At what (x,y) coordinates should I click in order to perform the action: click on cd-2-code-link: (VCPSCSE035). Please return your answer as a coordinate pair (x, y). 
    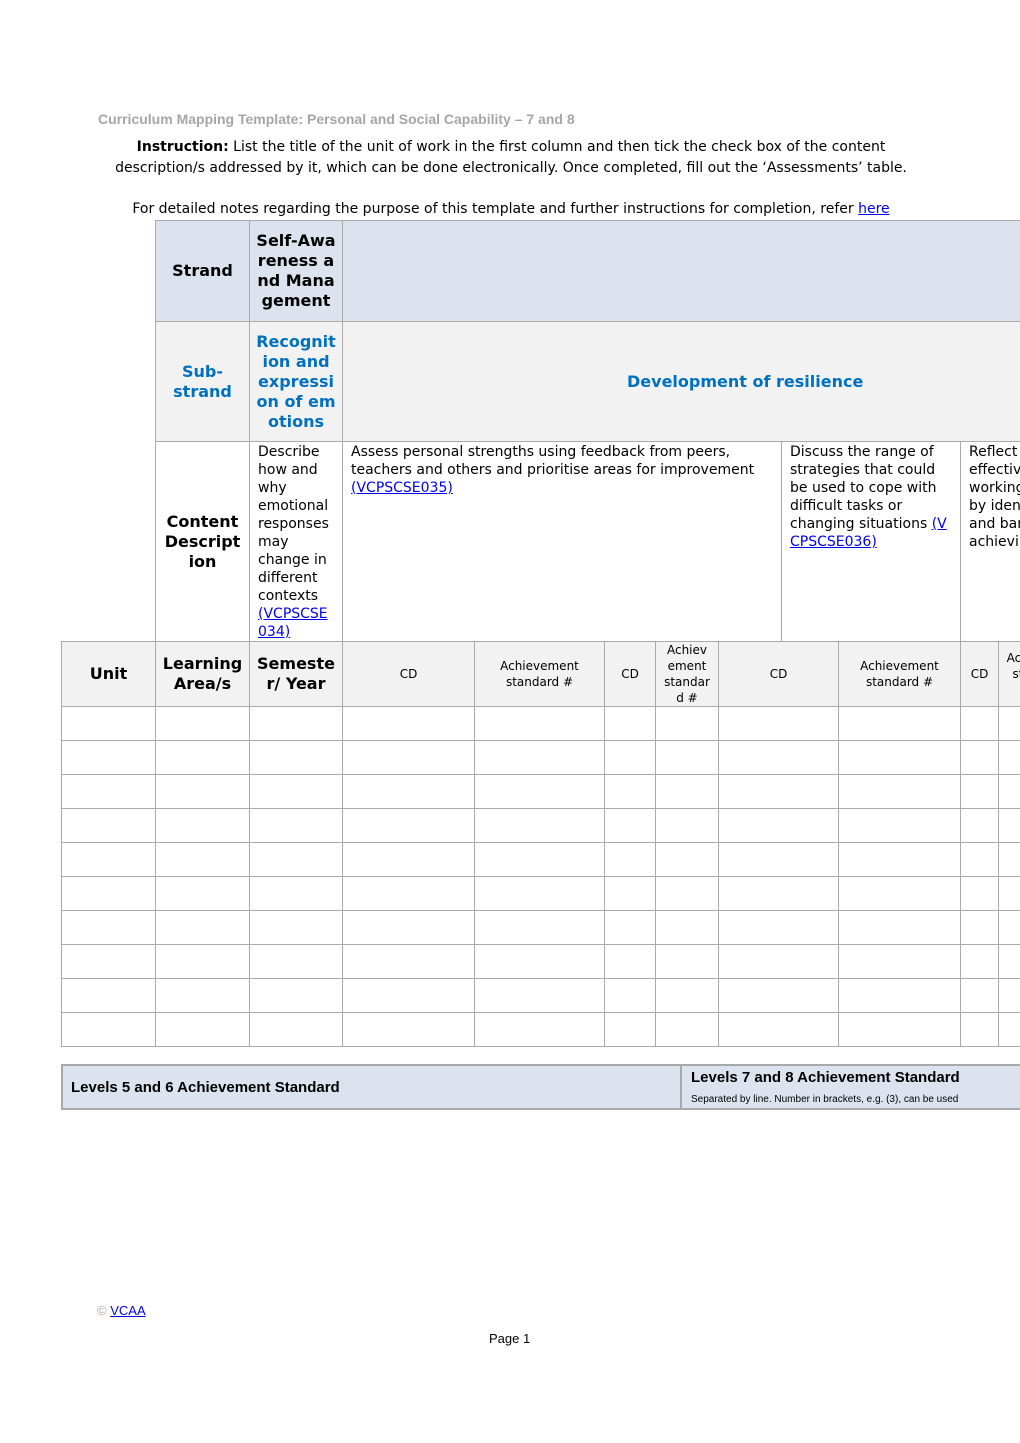
    Looking at the image, I should click on (402, 488).